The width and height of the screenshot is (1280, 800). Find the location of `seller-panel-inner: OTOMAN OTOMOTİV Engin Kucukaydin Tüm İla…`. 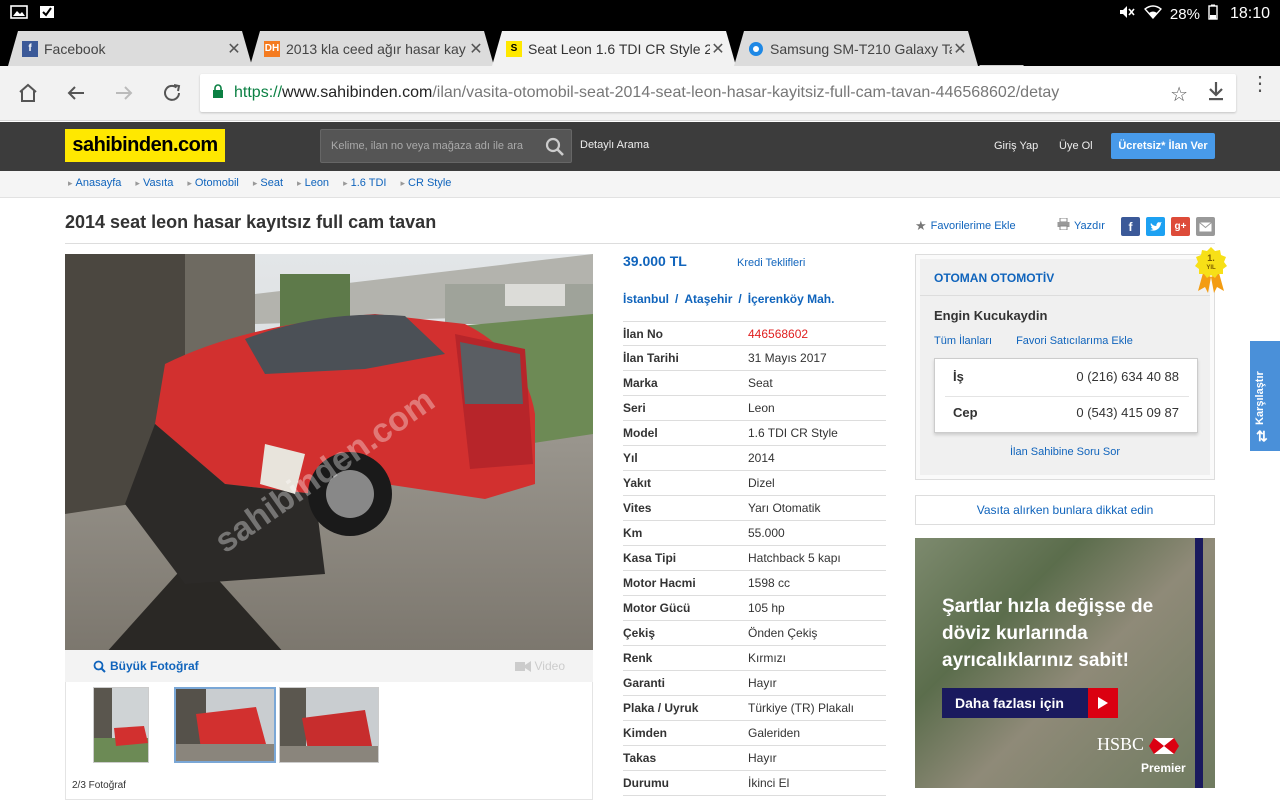

seller-panel-inner: OTOMAN OTOMOTİV Engin Kucukaydin Tüm İla… is located at coordinates (1065, 367).